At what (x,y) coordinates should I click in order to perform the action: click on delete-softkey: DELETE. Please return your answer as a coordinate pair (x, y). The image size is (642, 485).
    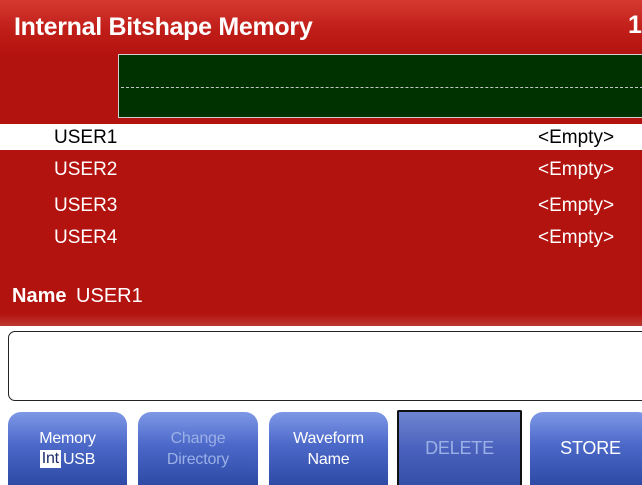
    Looking at the image, I should click on (459, 447).